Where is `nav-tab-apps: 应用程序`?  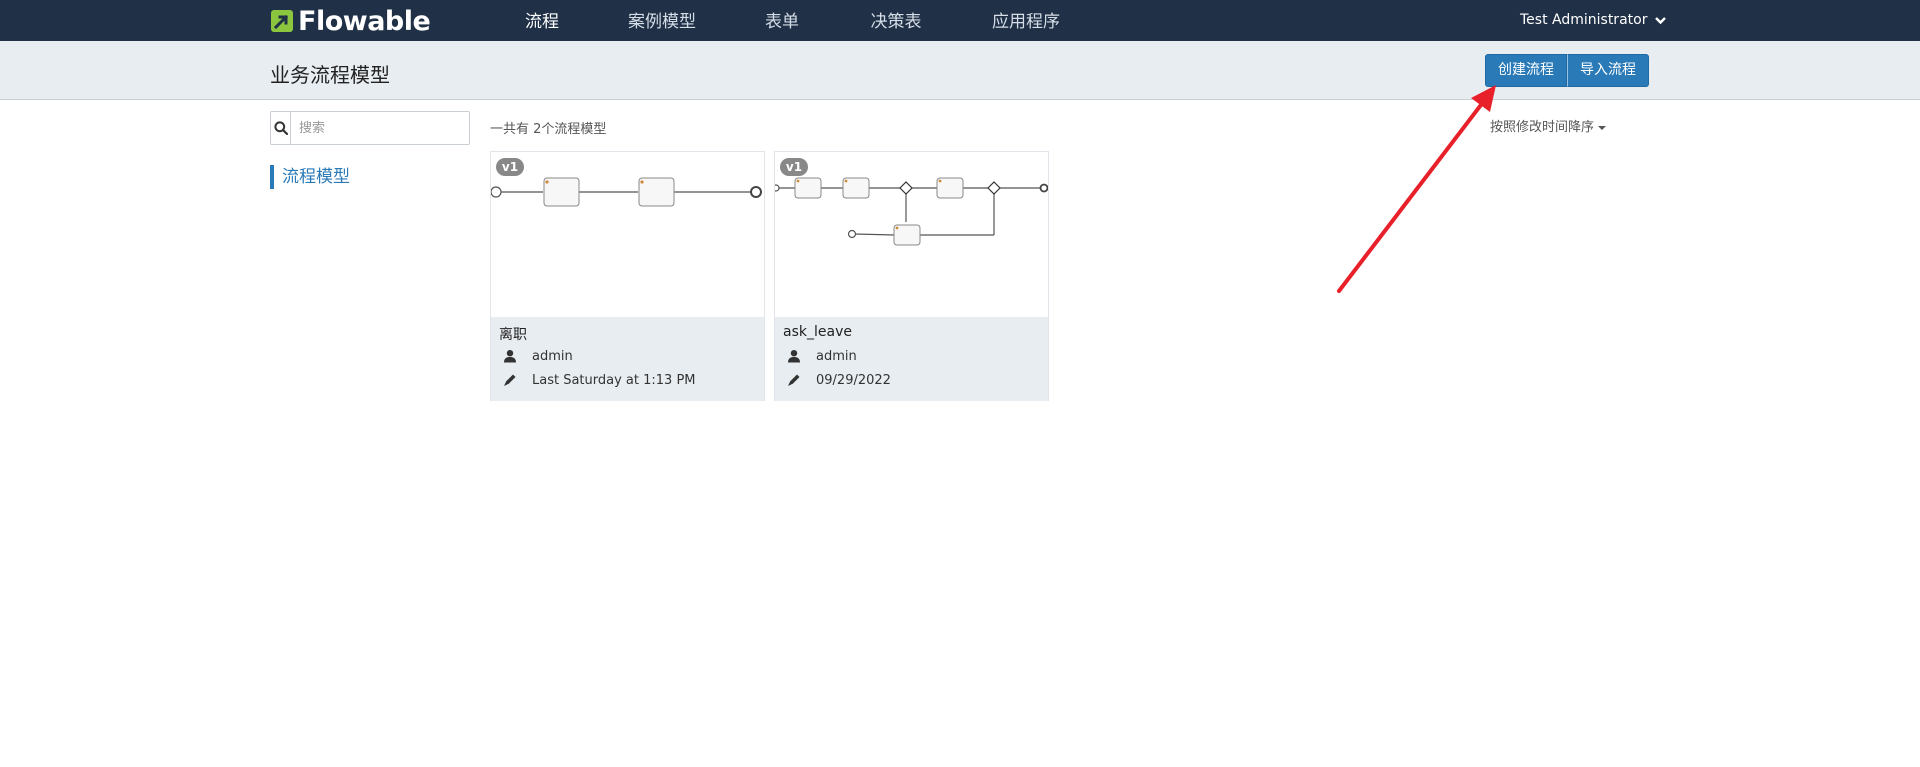
nav-tab-apps: 应用程序 is located at coordinates (1026, 20).